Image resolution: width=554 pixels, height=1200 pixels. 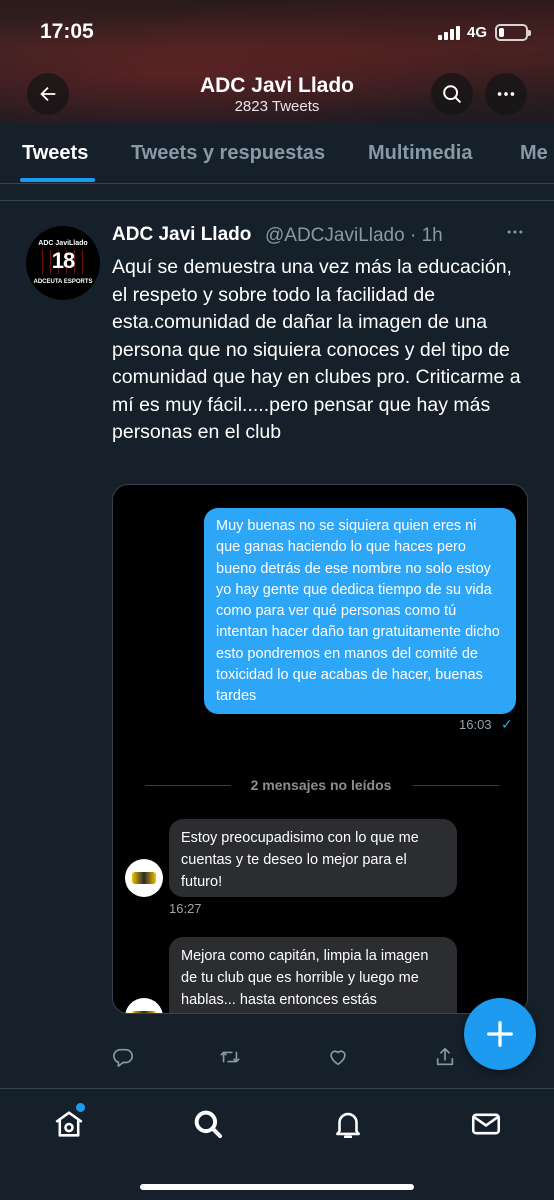 I want to click on tweet-actions, so click(x=287, y=1061).